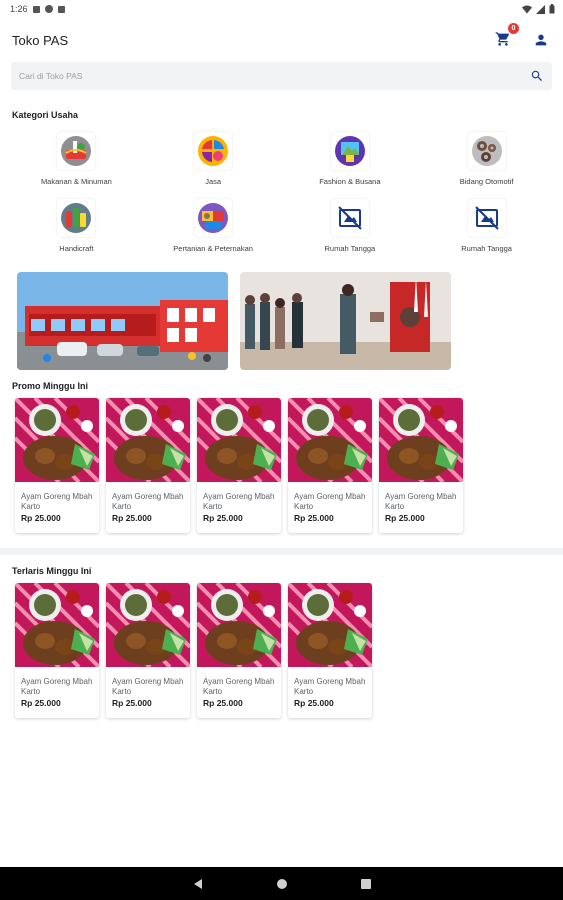 Image resolution: width=563 pixels, height=900 pixels. Describe the element at coordinates (366, 884) in the screenshot. I see `recents-icon` at that location.